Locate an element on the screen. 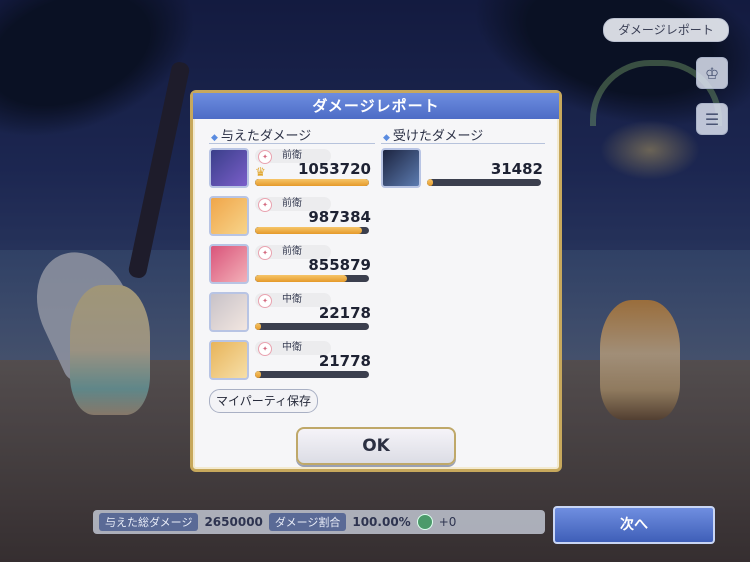 The image size is (750, 562). damage-value: 22178 is located at coordinates (344, 313).